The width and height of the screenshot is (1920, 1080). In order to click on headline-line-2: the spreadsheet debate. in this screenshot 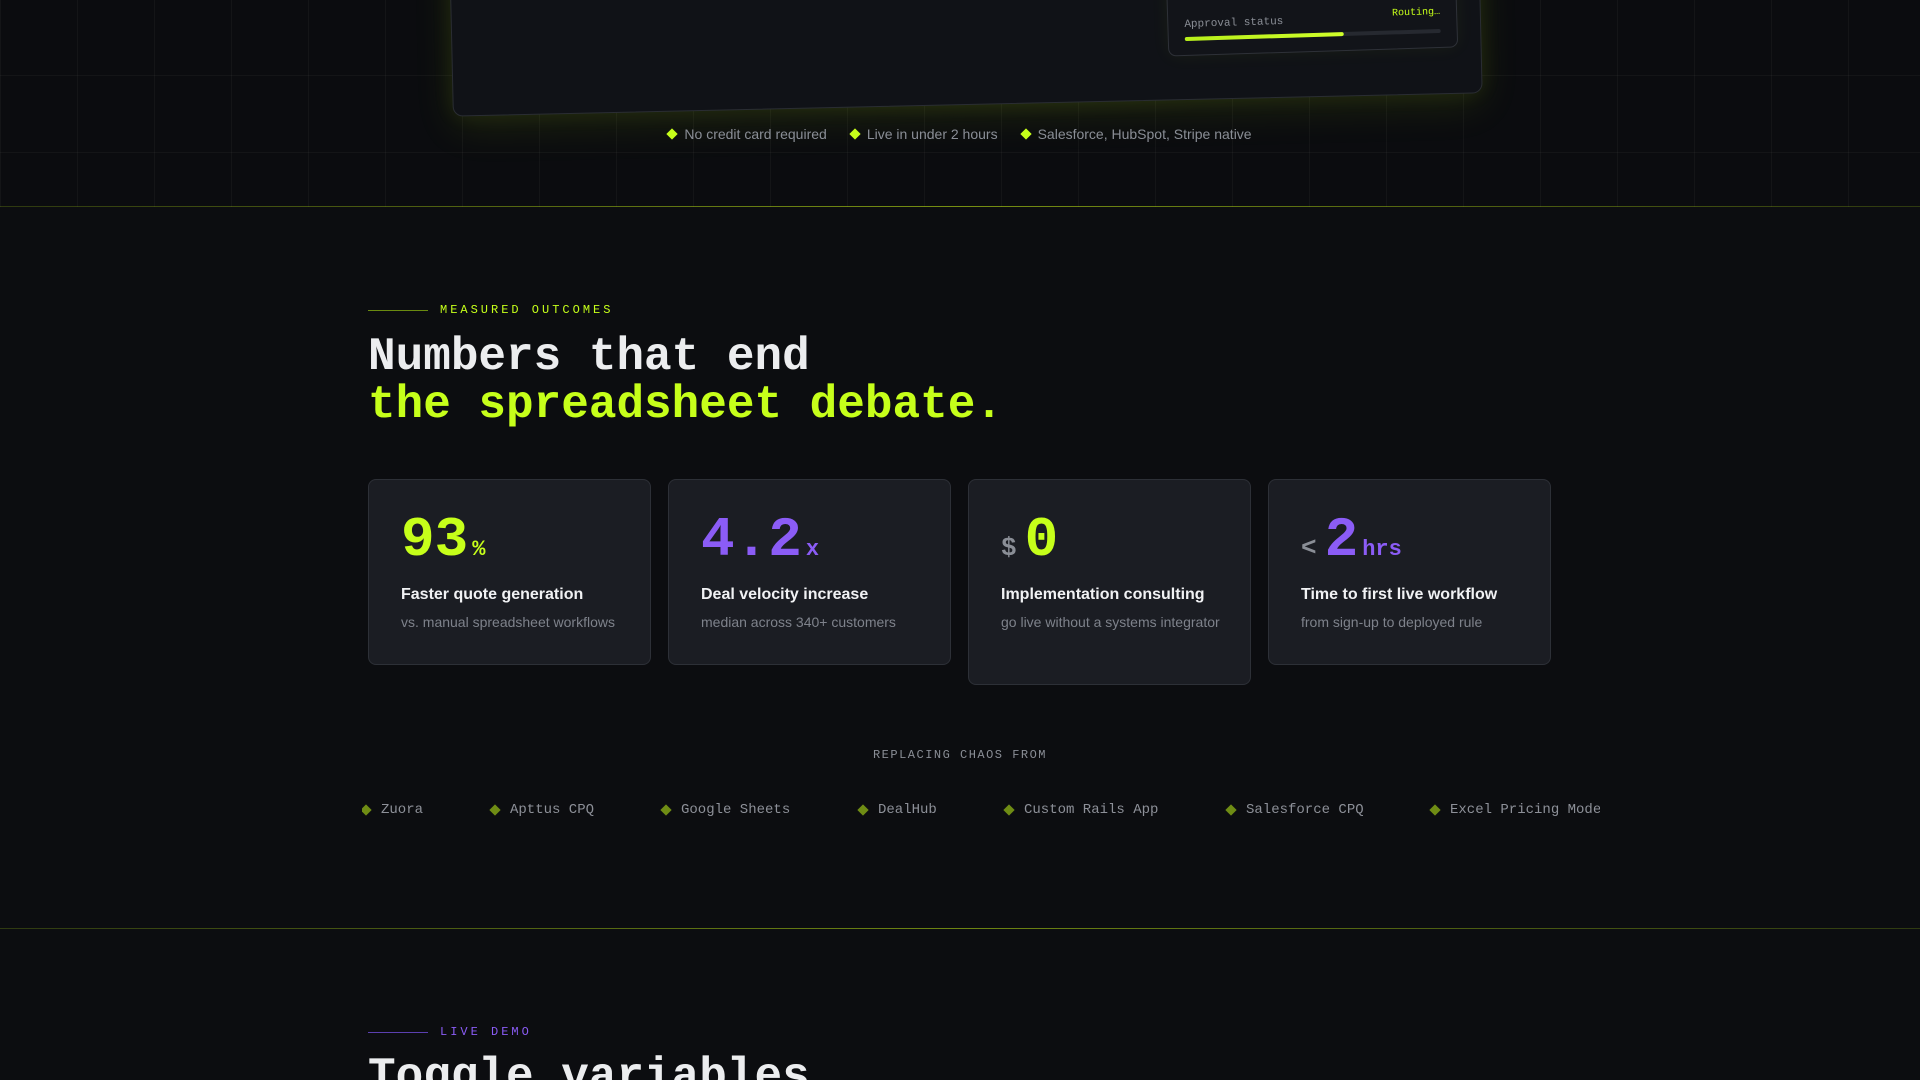, I will do `click(685, 405)`.